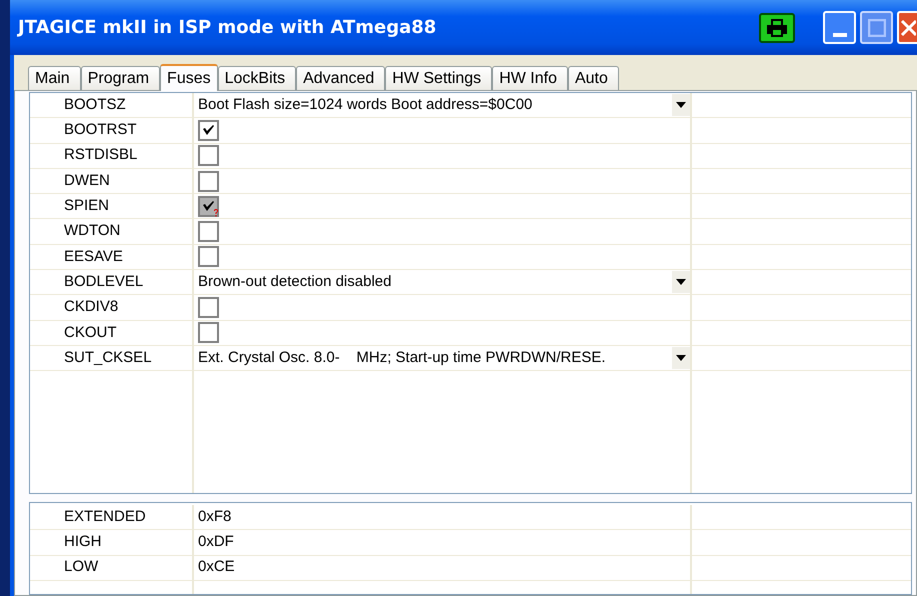 This screenshot has height=596, width=917. What do you see at coordinates (83, 542) in the screenshot?
I see `fuse-name: HIGH` at bounding box center [83, 542].